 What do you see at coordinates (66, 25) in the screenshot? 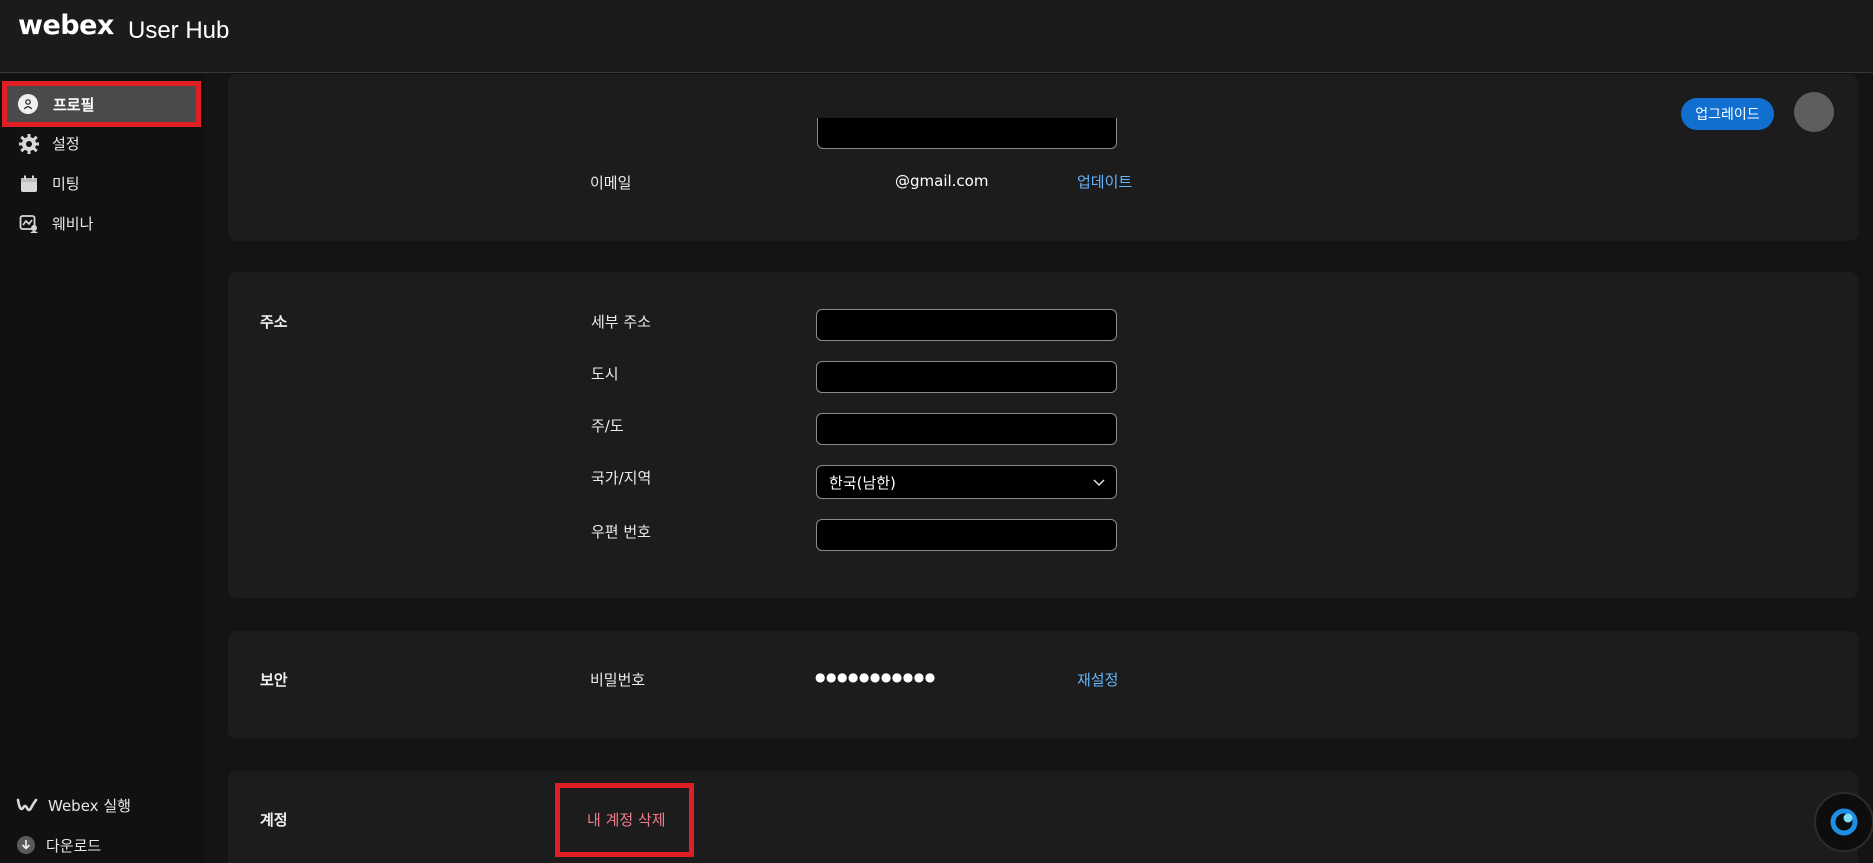
I see `brand-logo: webex` at bounding box center [66, 25].